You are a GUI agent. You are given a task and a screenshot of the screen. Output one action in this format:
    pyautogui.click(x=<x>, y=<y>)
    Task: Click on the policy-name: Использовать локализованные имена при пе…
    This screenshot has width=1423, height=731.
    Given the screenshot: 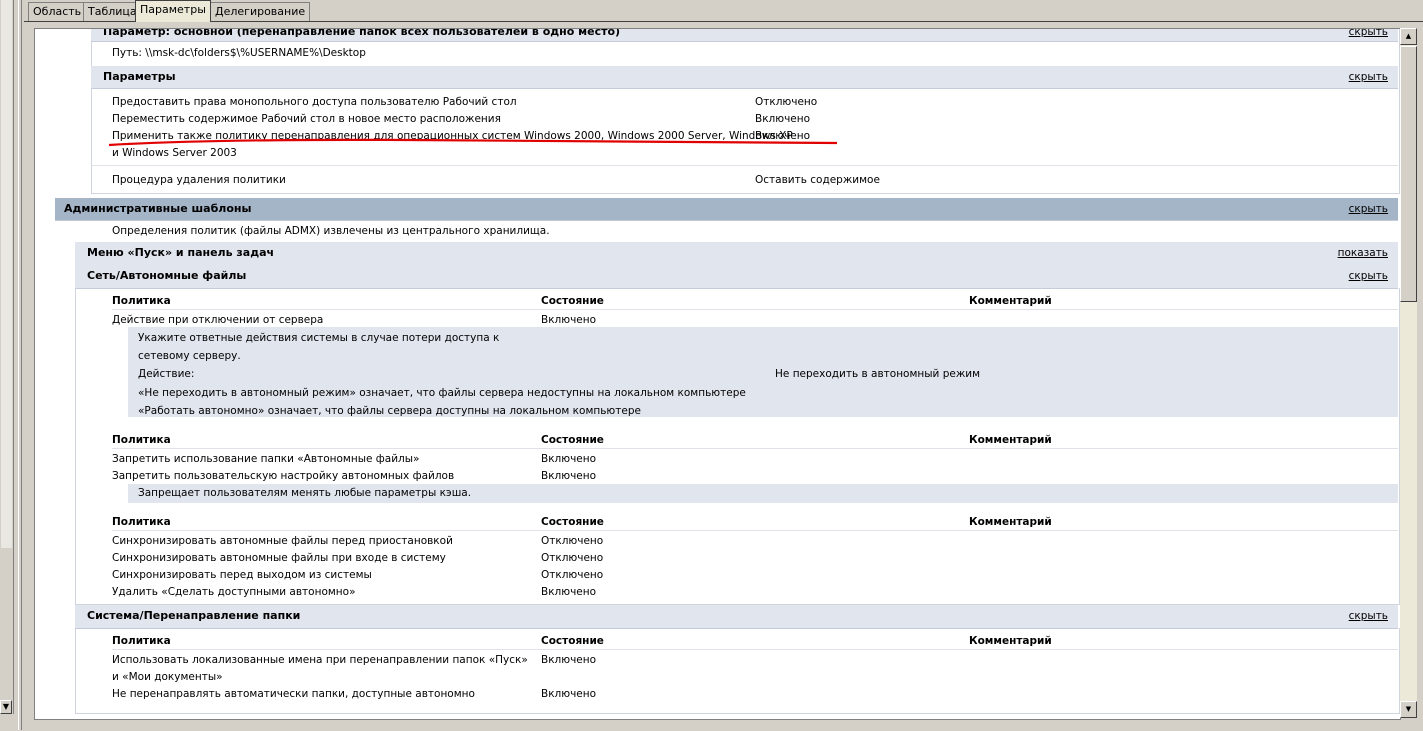 What is the action you would take?
    pyautogui.click(x=320, y=660)
    